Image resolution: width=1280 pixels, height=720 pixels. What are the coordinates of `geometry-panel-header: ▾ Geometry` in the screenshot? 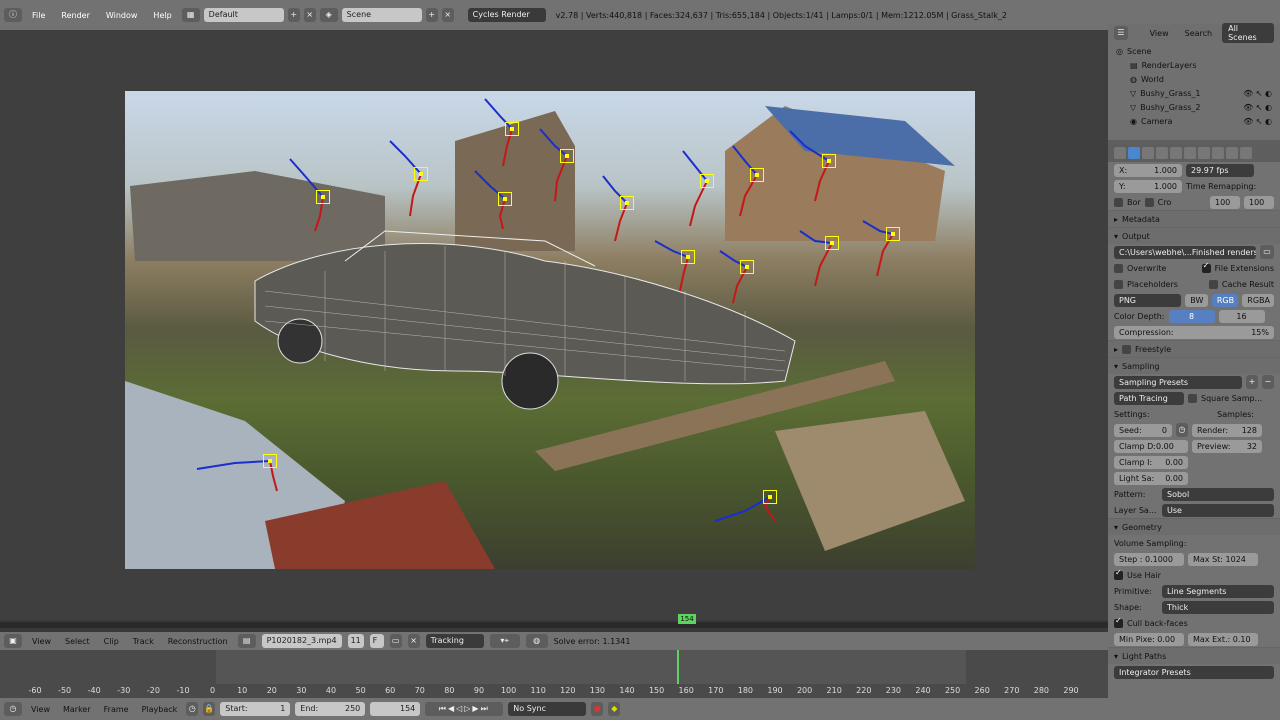 It's located at (1194, 526).